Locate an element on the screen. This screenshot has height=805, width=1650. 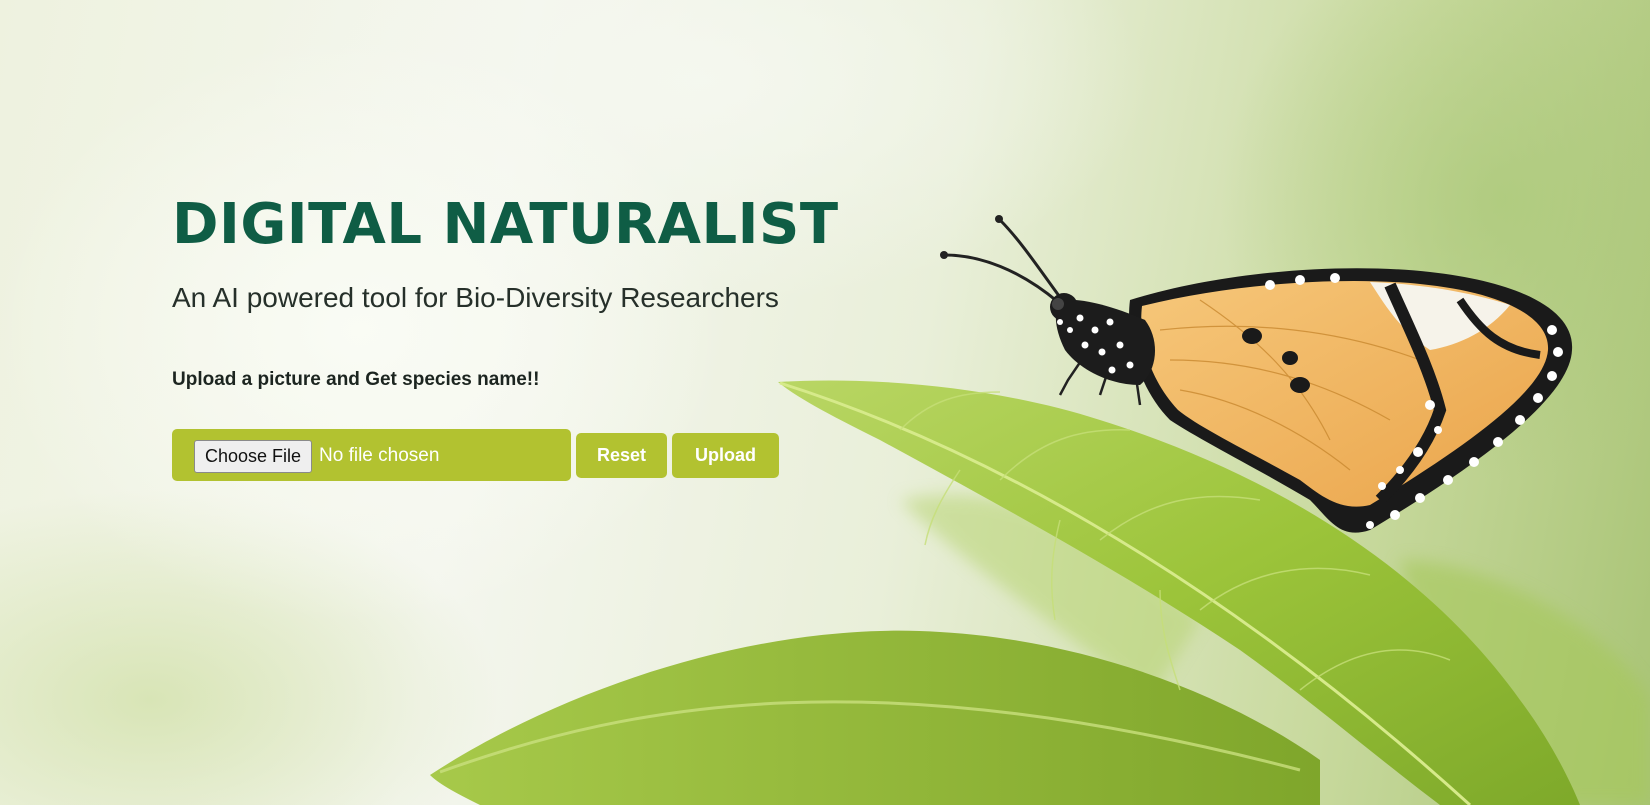
file-status-text: No file chosen is located at coordinates (379, 455).